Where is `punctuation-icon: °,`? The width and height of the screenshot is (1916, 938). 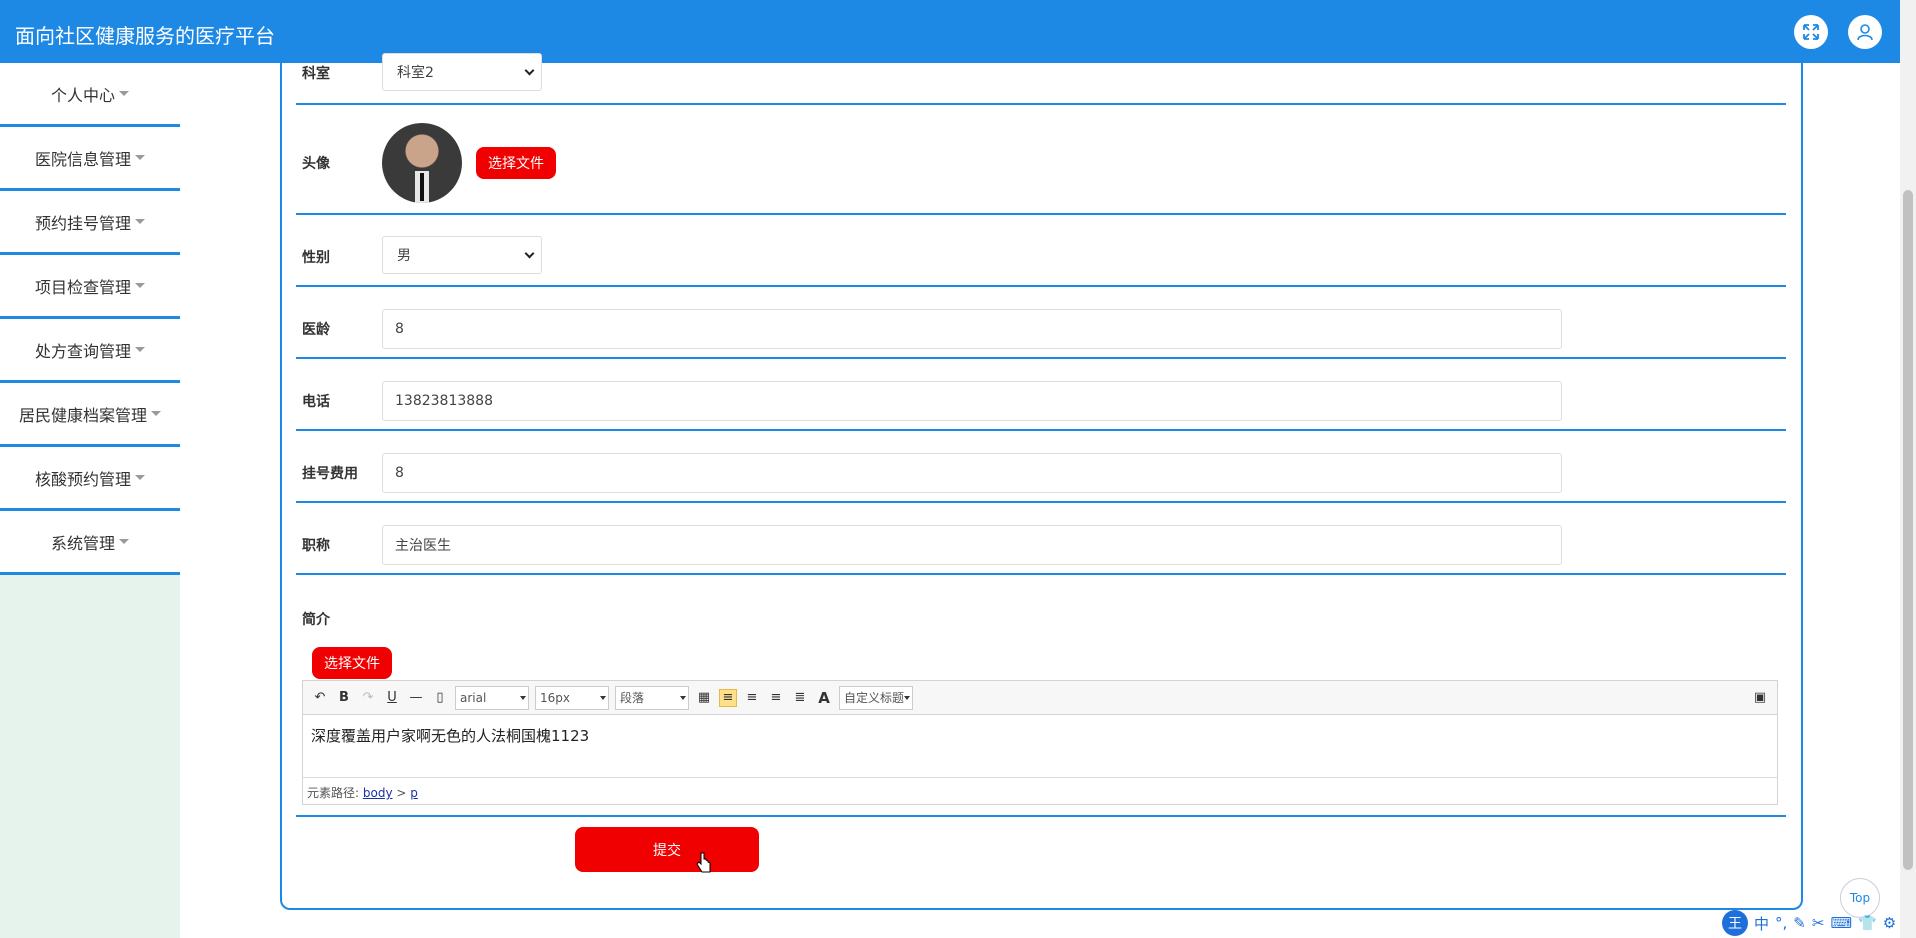
punctuation-icon: °, is located at coordinates (1781, 923).